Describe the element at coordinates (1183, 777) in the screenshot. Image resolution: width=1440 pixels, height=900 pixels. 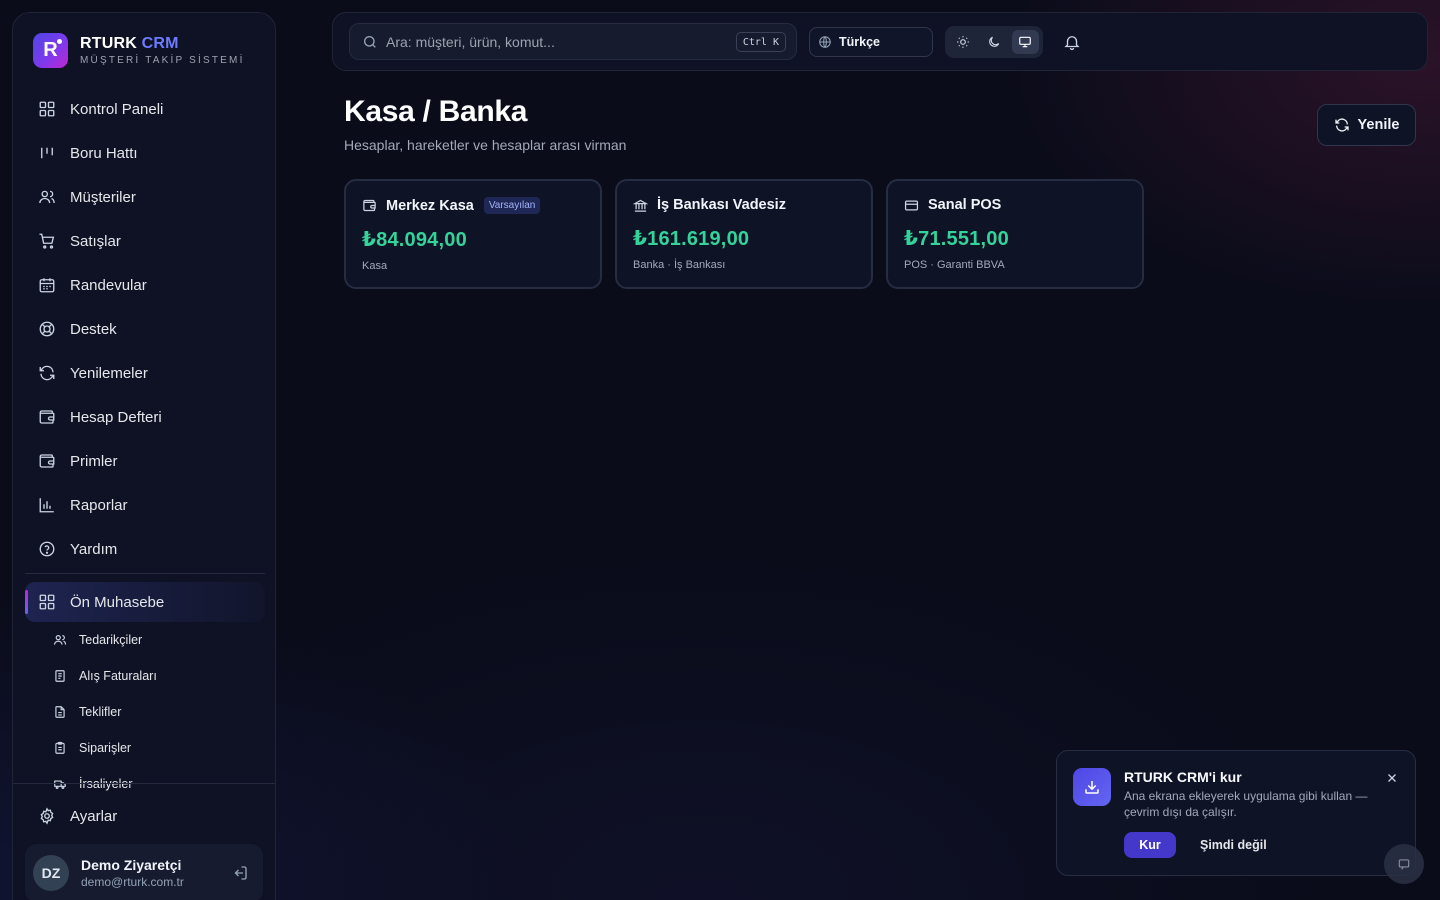
I see `install-title: RTURK CRM'i kur` at that location.